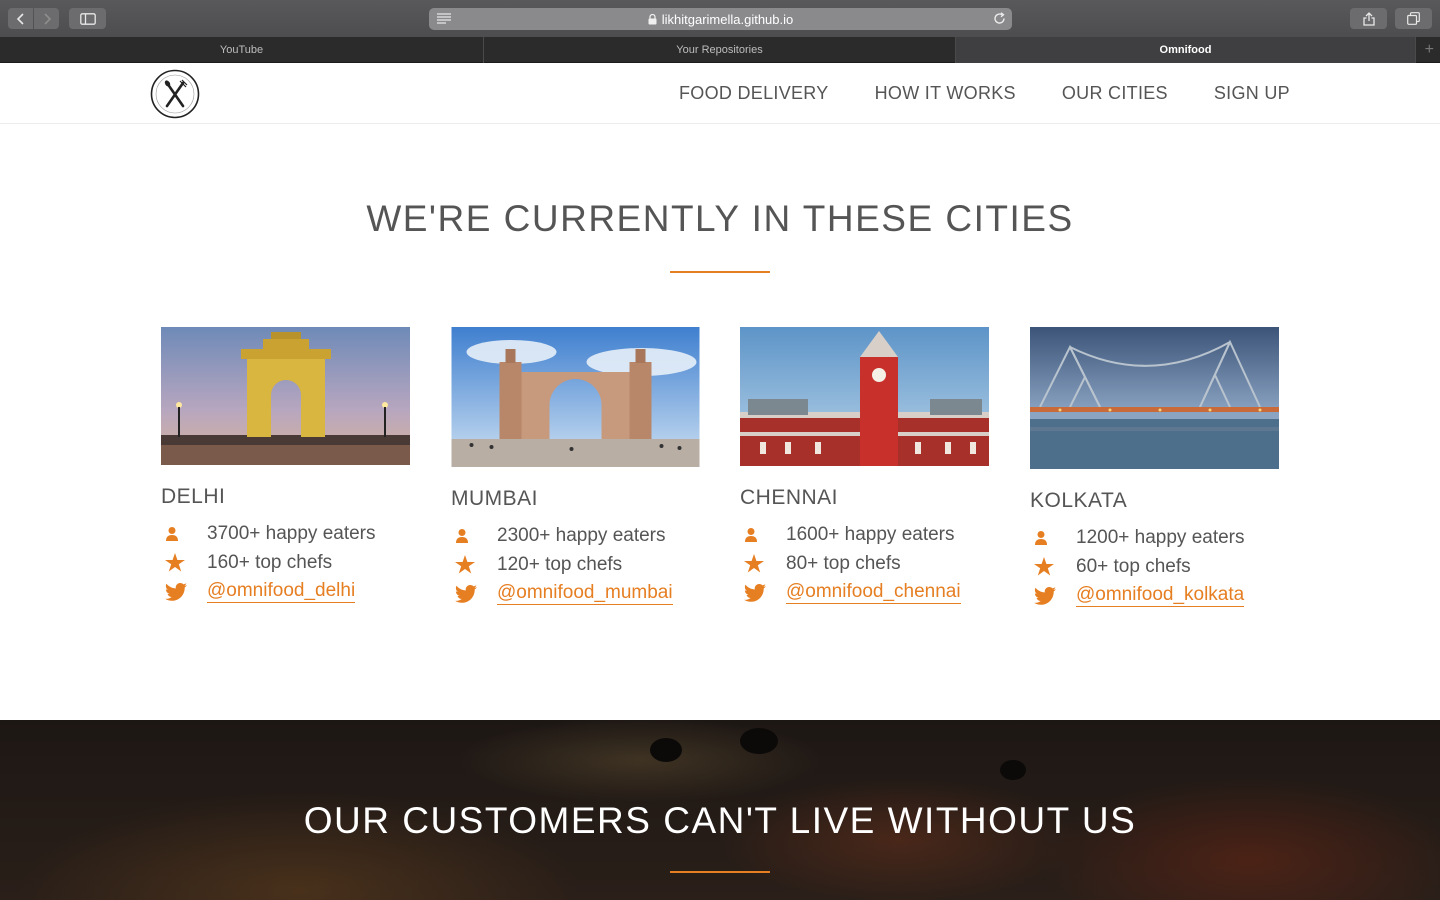  I want to click on mumbai-photo, so click(575, 397).